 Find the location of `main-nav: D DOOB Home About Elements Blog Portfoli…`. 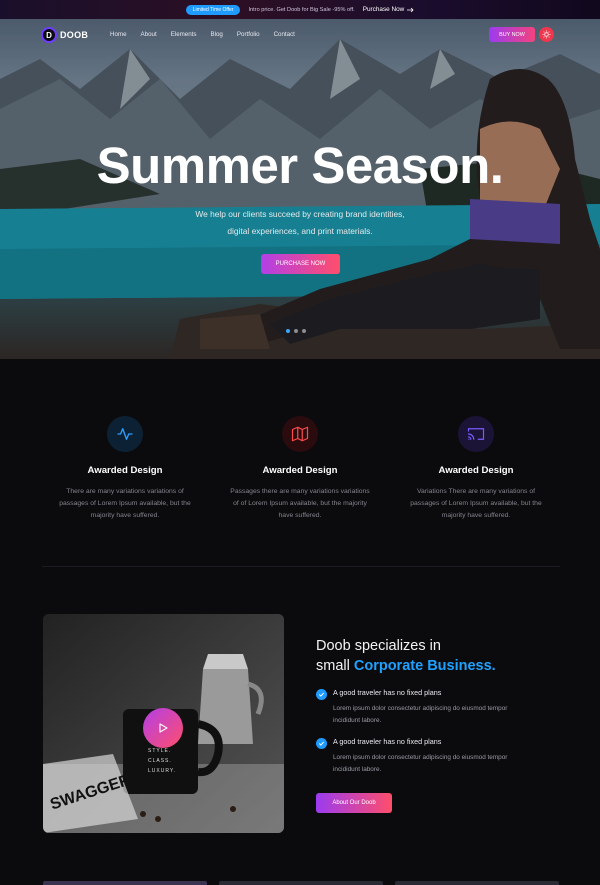

main-nav: D DOOB Home About Elements Blog Portfoli… is located at coordinates (300, 35).